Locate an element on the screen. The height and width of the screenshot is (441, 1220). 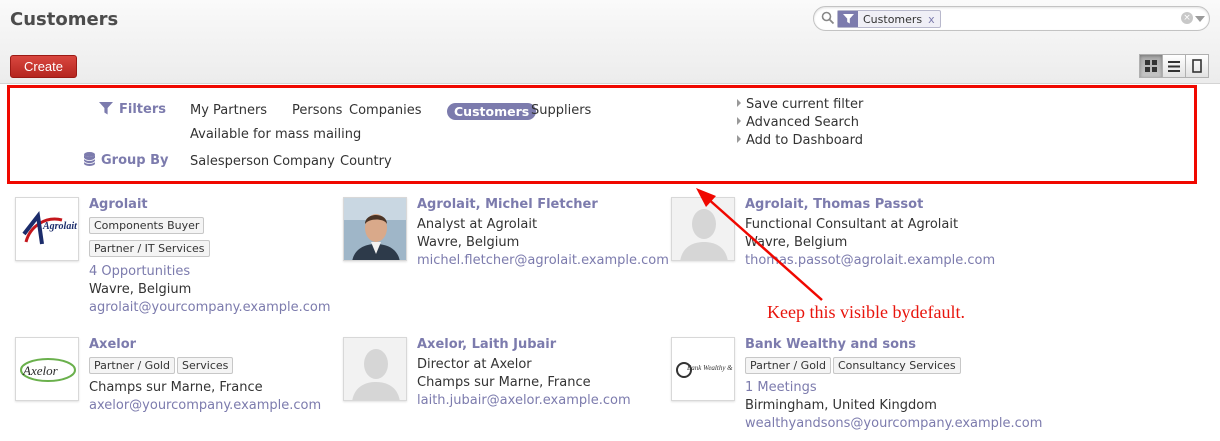
annotation-text: Keep this visible bydefault. is located at coordinates (866, 312).